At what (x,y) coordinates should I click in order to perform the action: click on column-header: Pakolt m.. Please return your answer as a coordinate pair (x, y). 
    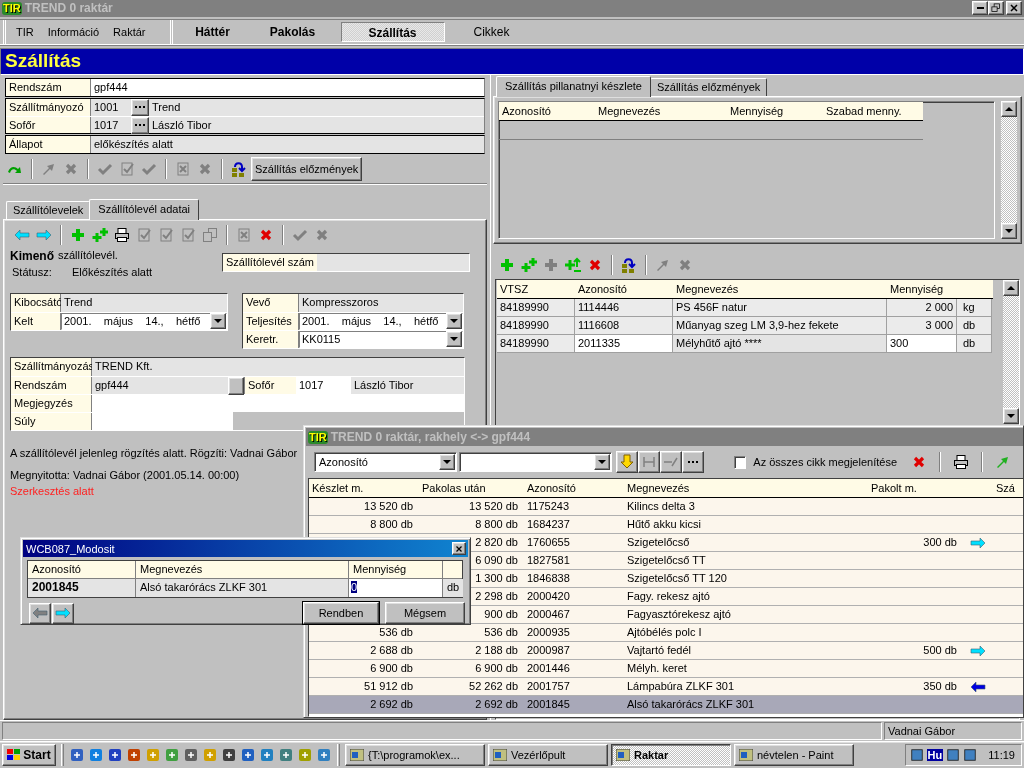
    Looking at the image, I should click on (915, 488).